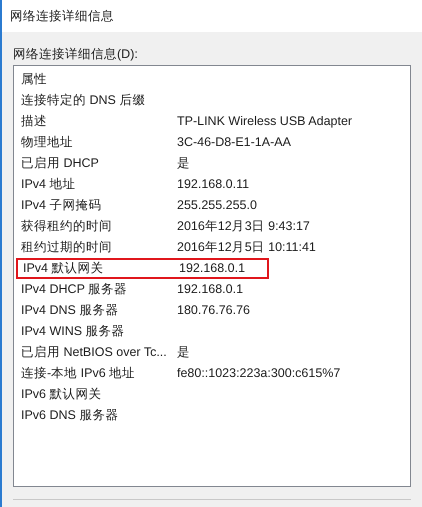 This screenshot has height=507, width=422. I want to click on list-row: 已启用 DHCP 是, so click(212, 163).